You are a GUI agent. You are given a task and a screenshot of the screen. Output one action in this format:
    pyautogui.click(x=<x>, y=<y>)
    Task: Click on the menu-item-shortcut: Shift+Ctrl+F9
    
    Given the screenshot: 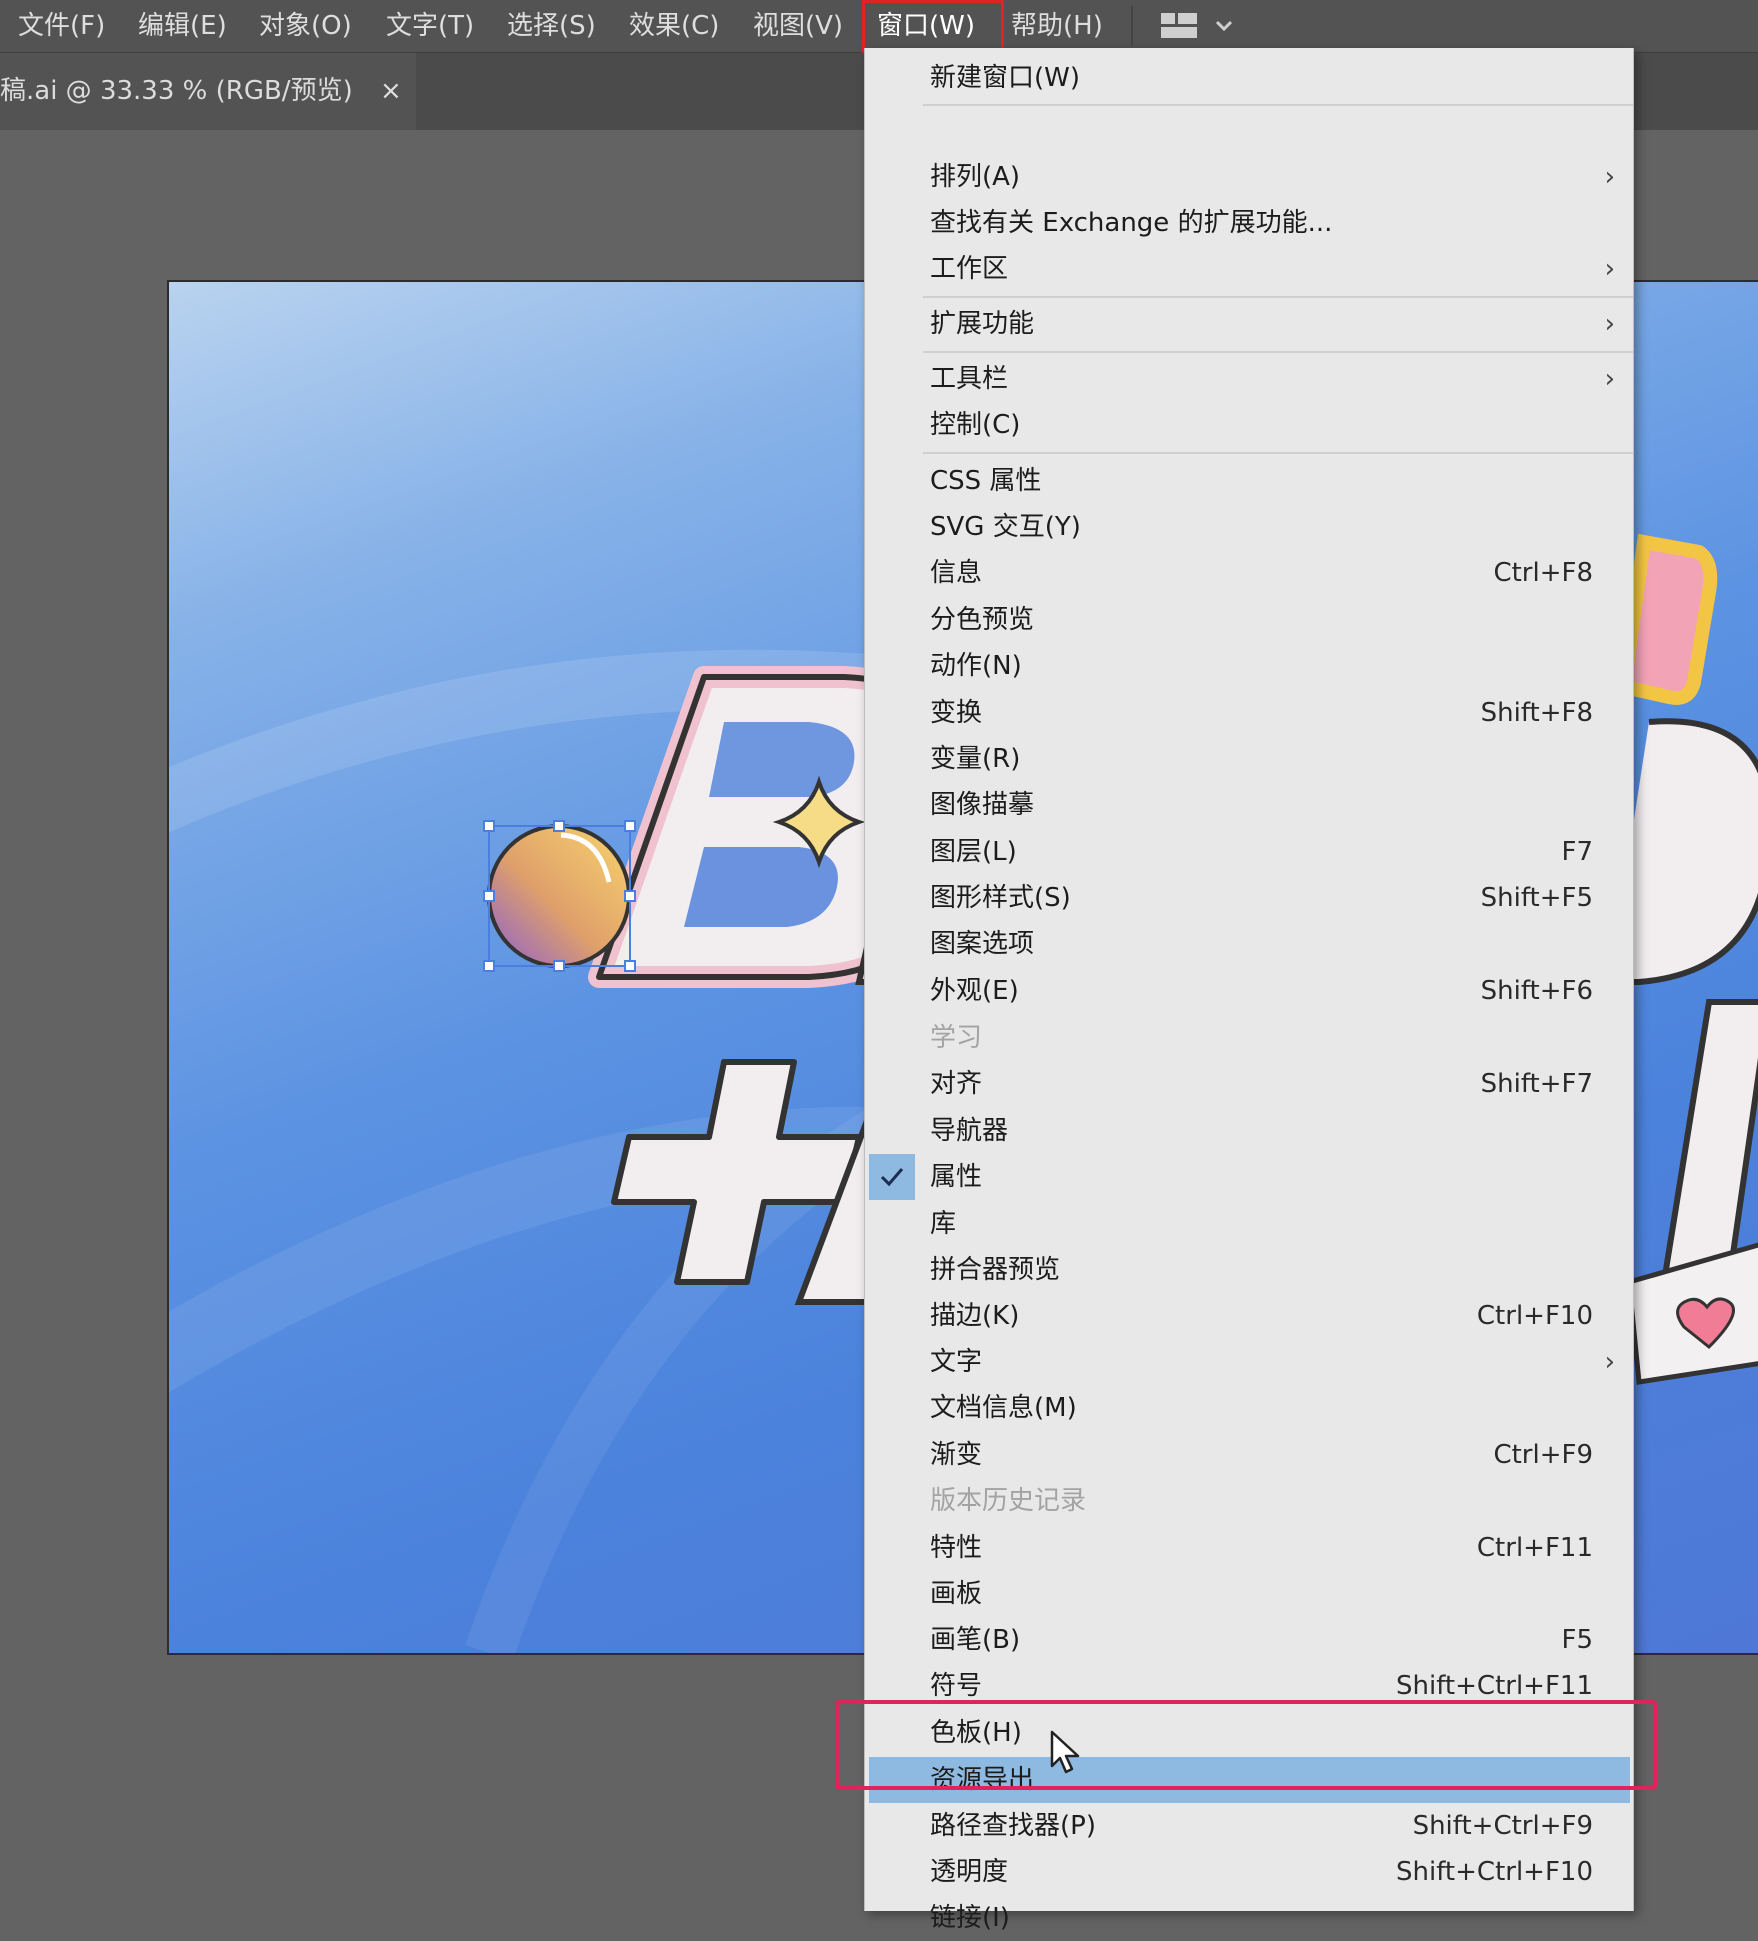 What is the action you would take?
    pyautogui.click(x=1502, y=1826)
    